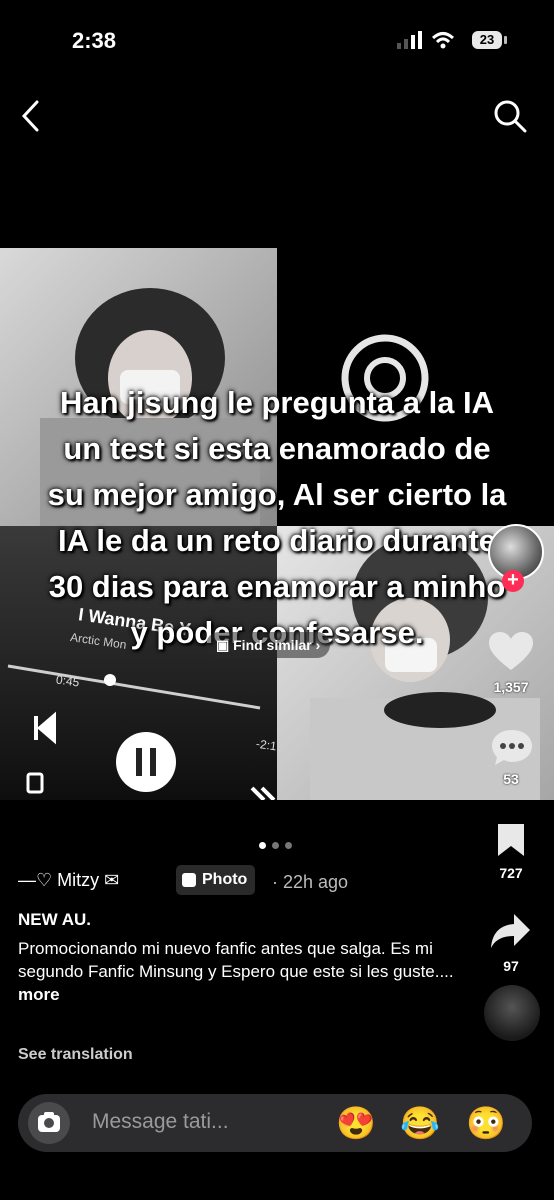 The image size is (554, 1200). I want to click on author-name-text: —♡ Mitzy, so click(59, 880).